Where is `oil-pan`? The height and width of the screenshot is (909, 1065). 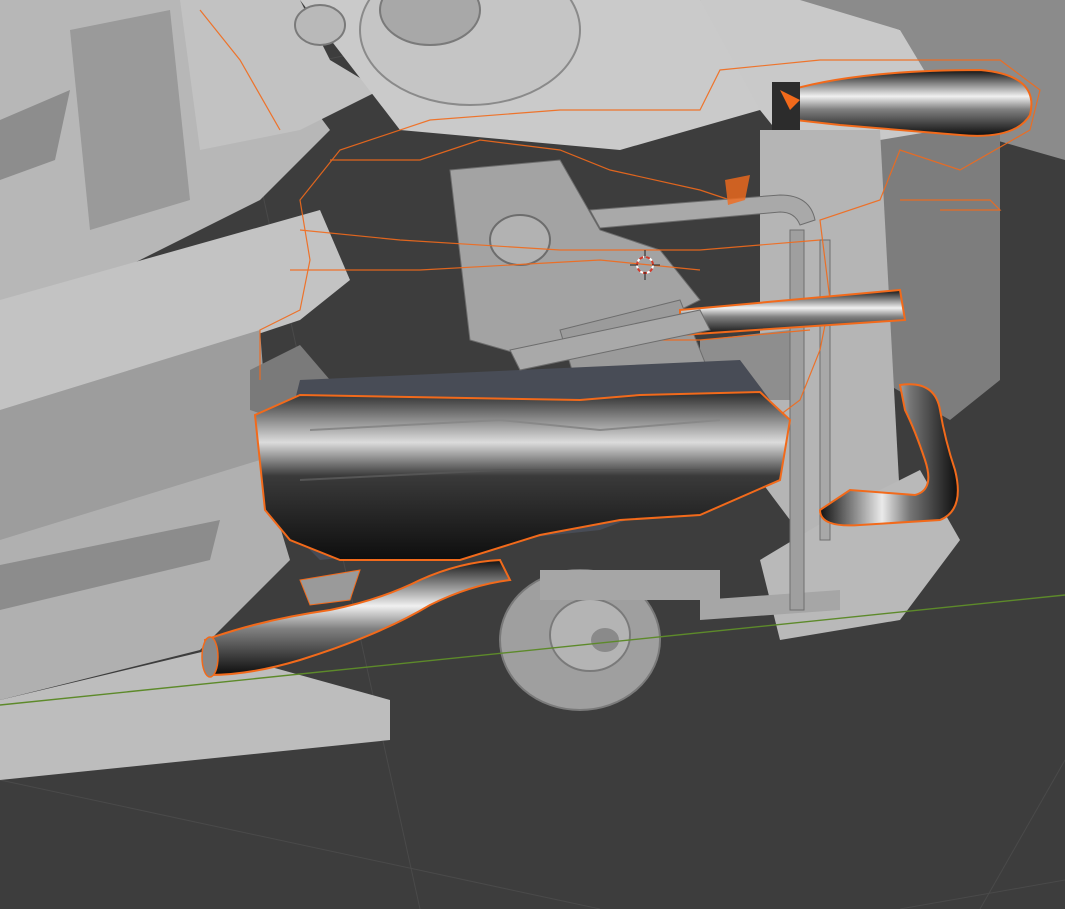
oil-pan is located at coordinates (522, 475).